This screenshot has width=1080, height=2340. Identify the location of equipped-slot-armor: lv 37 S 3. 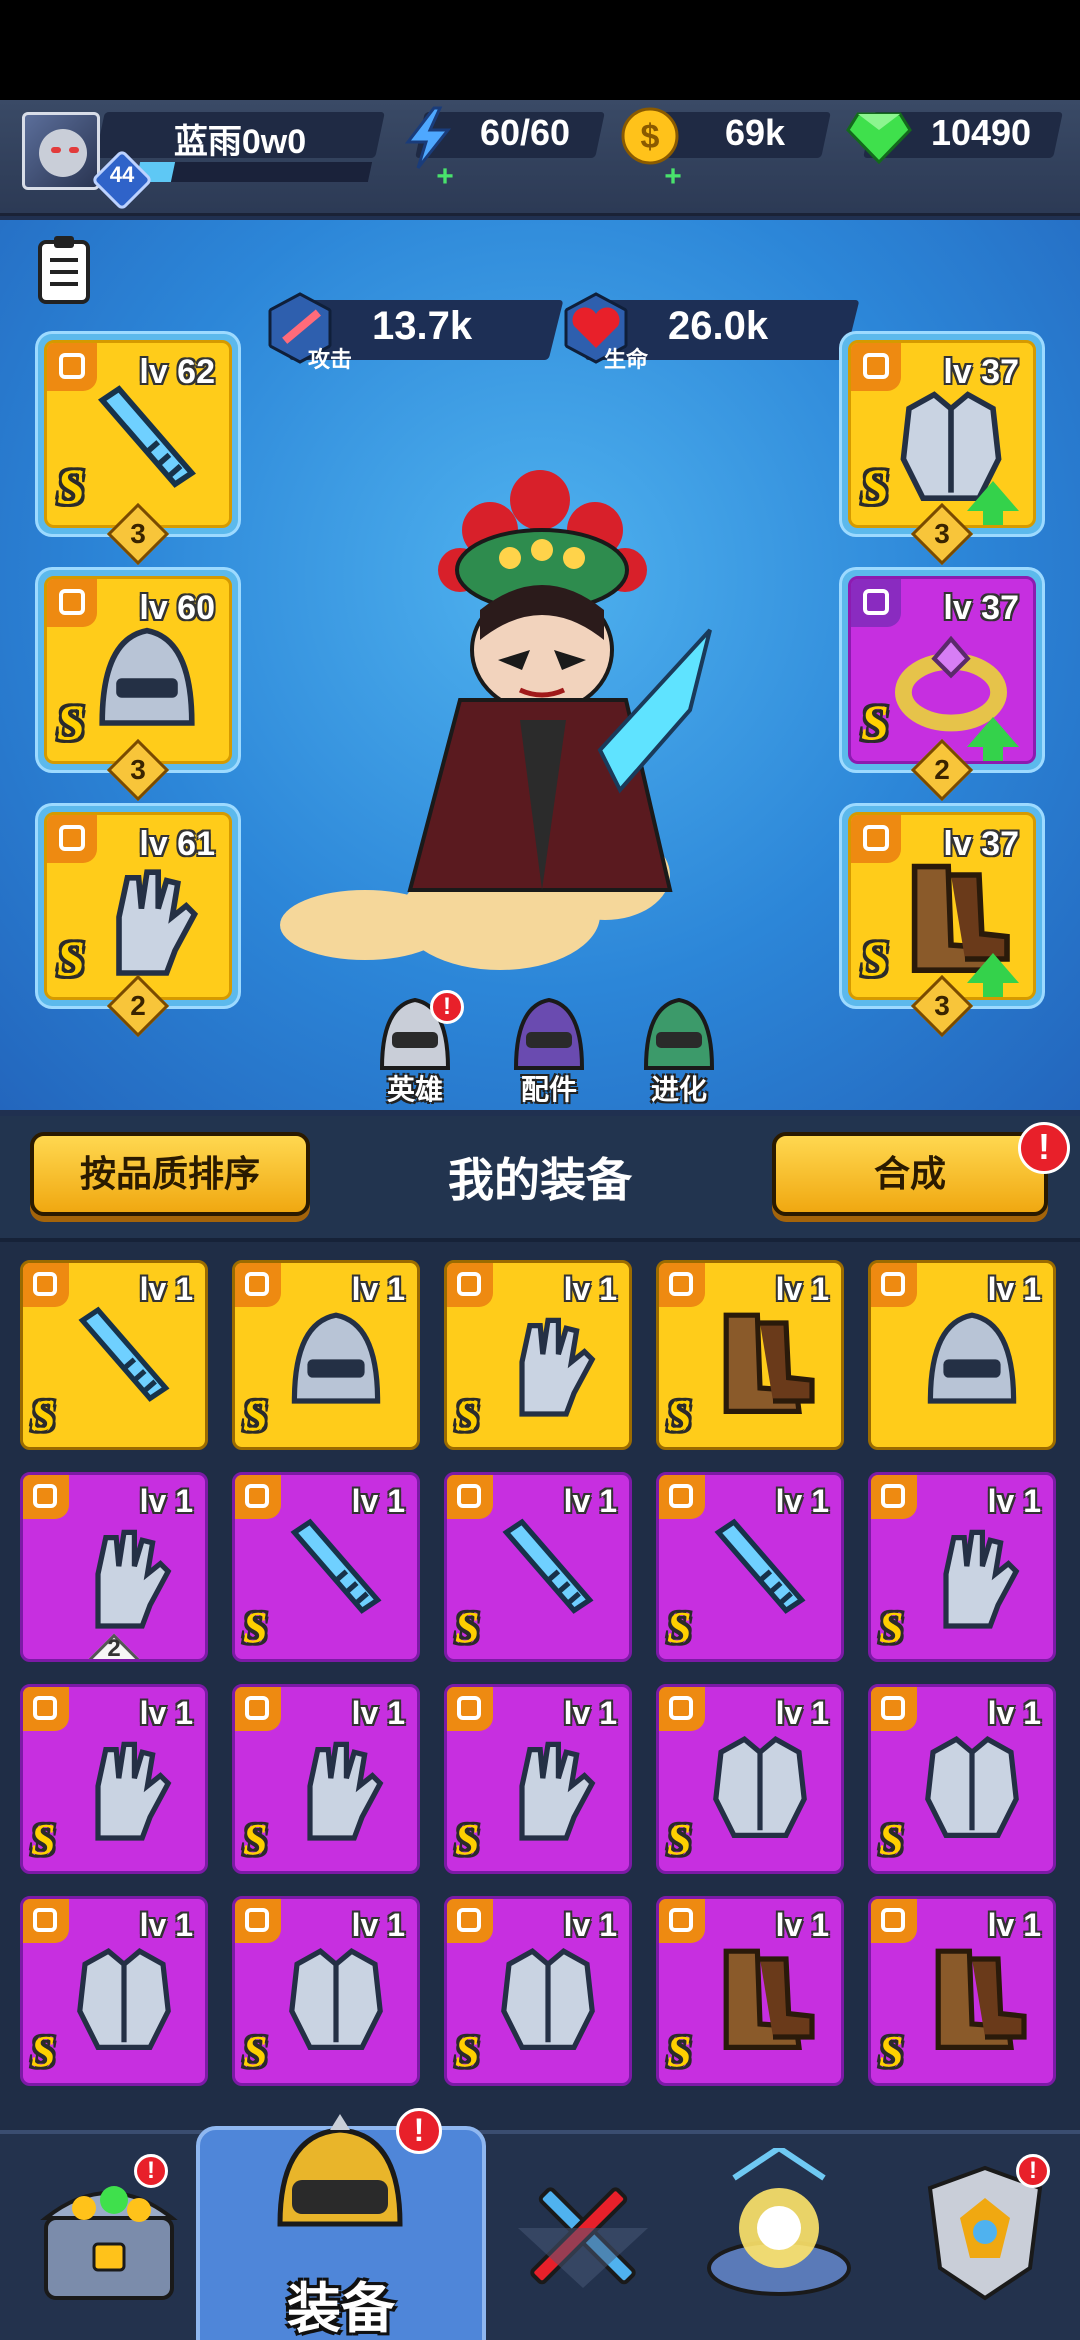
(942, 450).